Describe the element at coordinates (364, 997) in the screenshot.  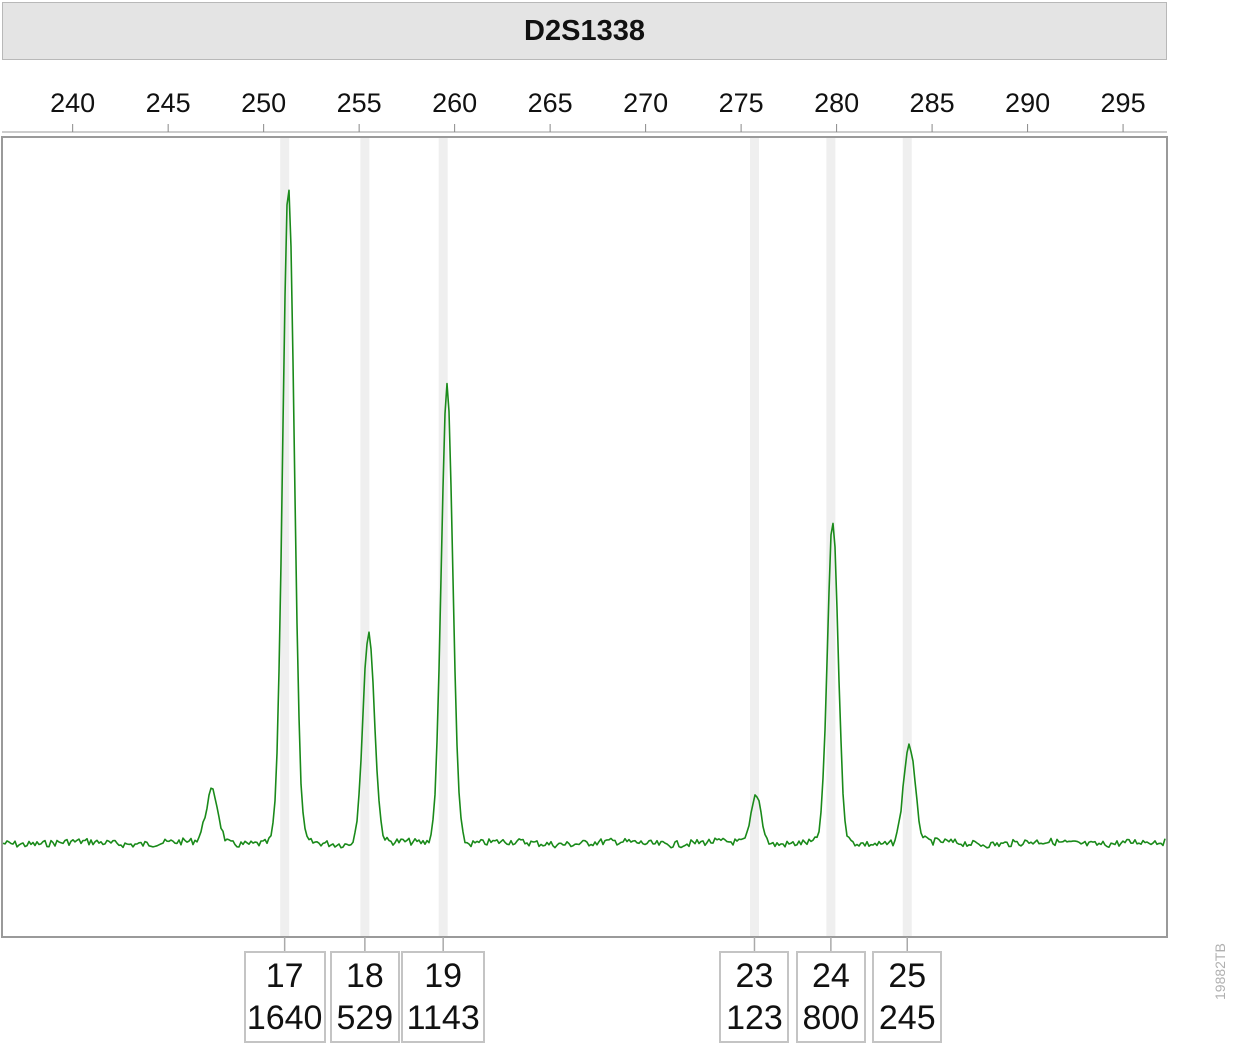
I see `allele-call-box: 18 529` at that location.